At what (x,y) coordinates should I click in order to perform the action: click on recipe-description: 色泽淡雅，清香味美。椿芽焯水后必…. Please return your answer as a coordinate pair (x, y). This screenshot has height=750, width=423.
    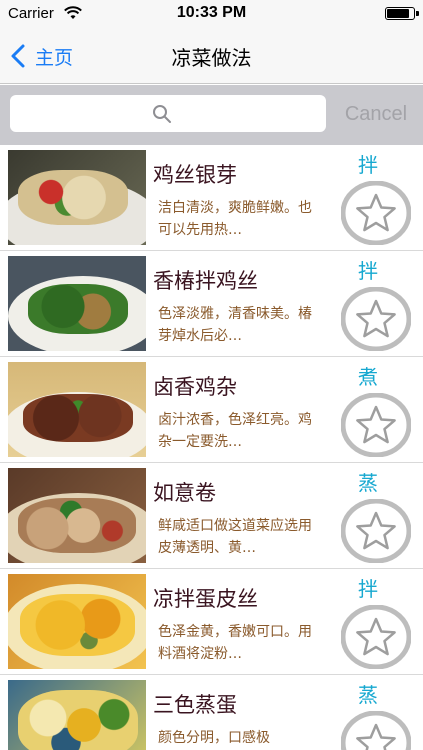
    Looking at the image, I should click on (235, 325).